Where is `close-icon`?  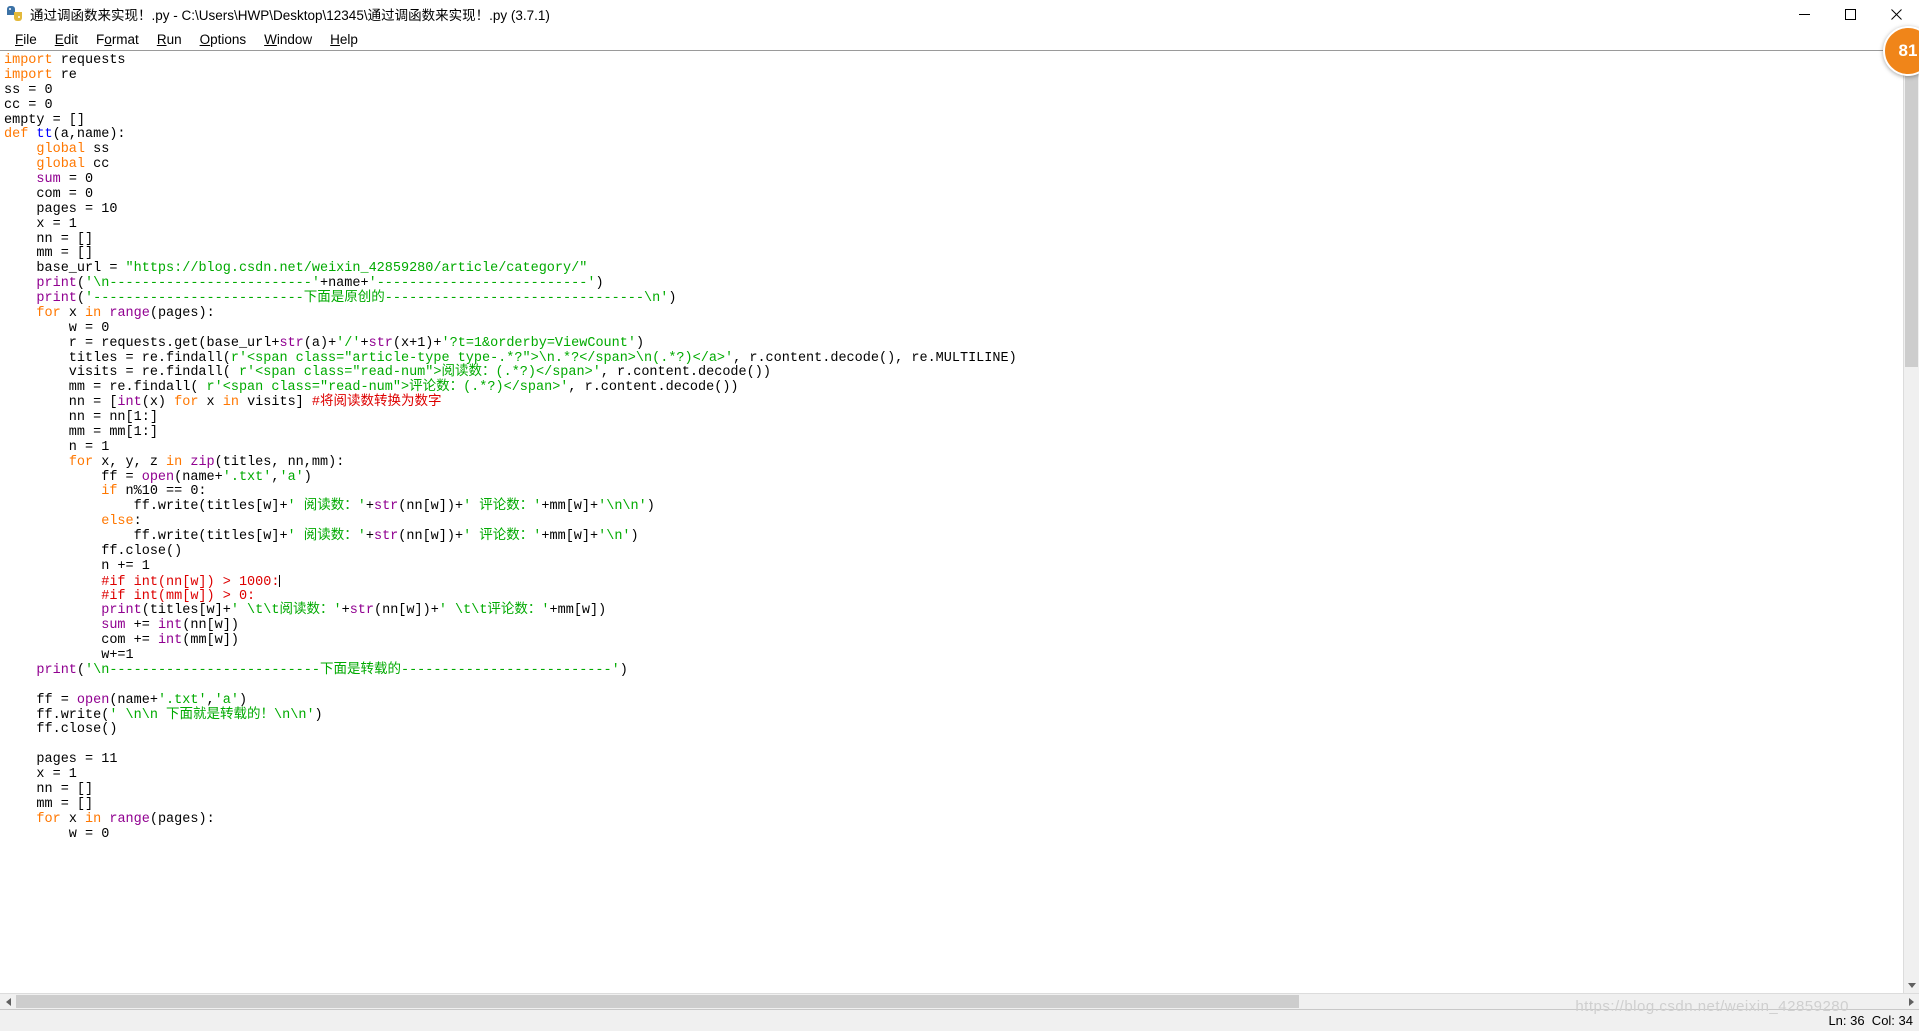
close-icon is located at coordinates (1896, 14).